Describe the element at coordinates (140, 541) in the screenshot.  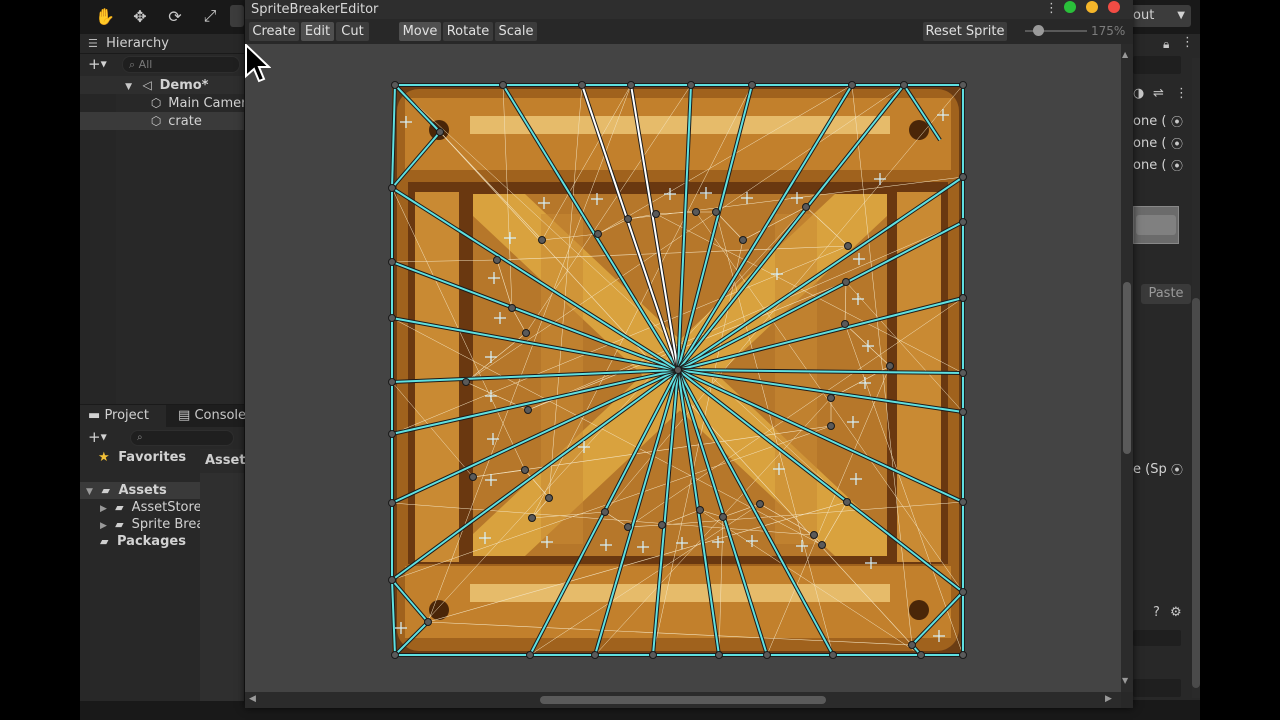
I see `packages-folder: ▰ Packages` at that location.